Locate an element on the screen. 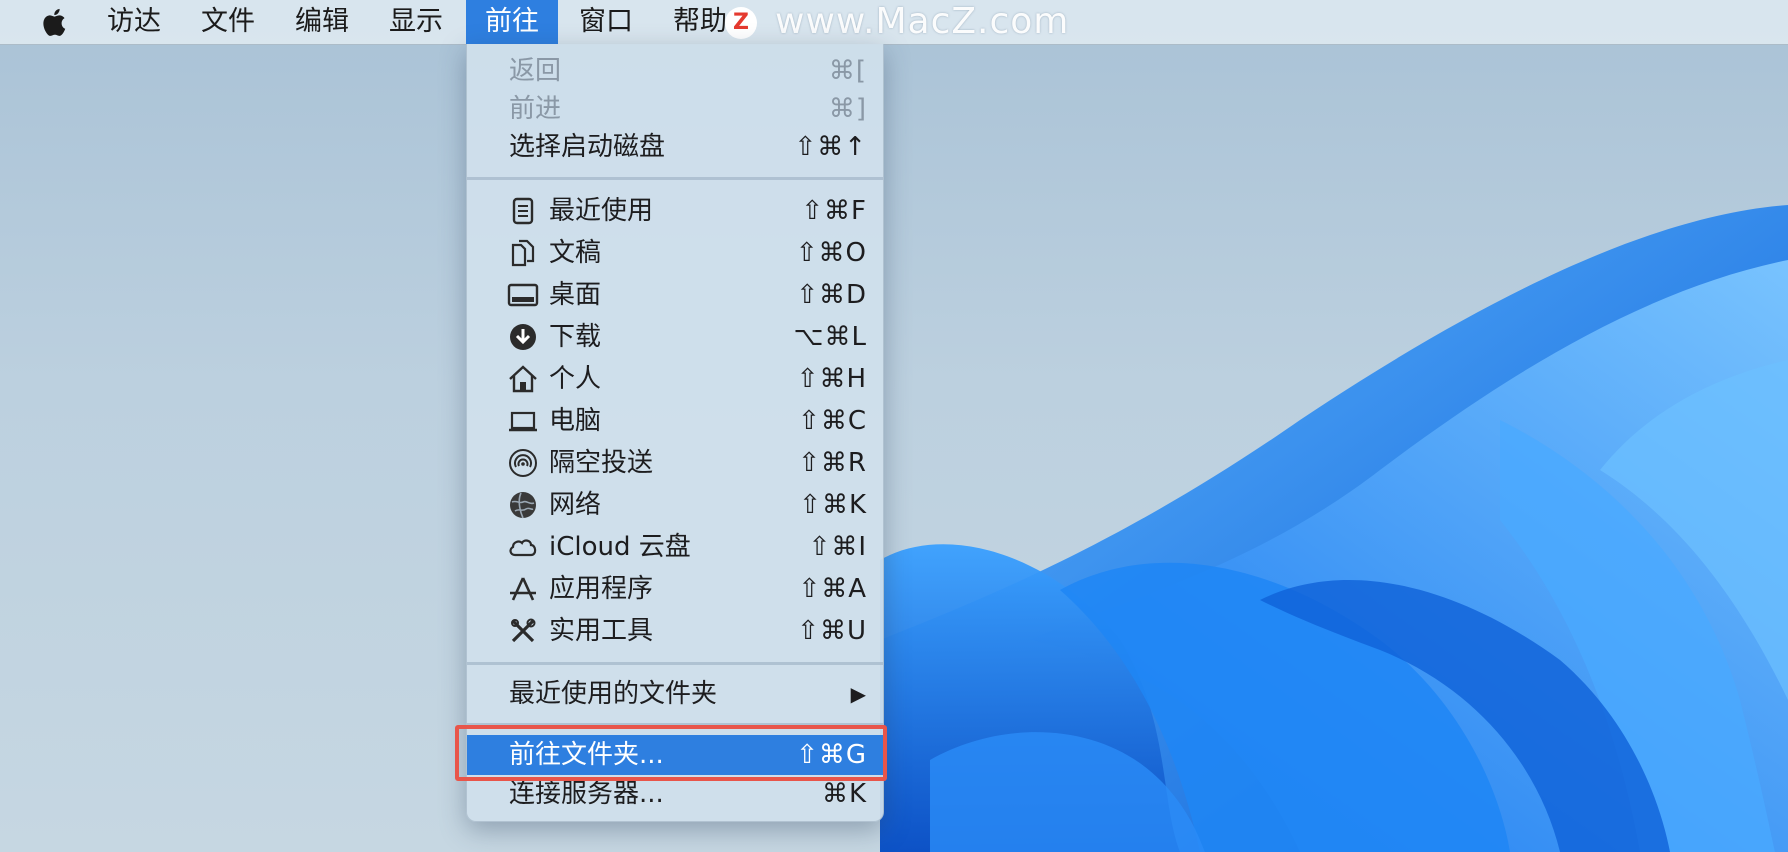 This screenshot has height=852, width=1788. menu-item-label: 网络 is located at coordinates (575, 505).